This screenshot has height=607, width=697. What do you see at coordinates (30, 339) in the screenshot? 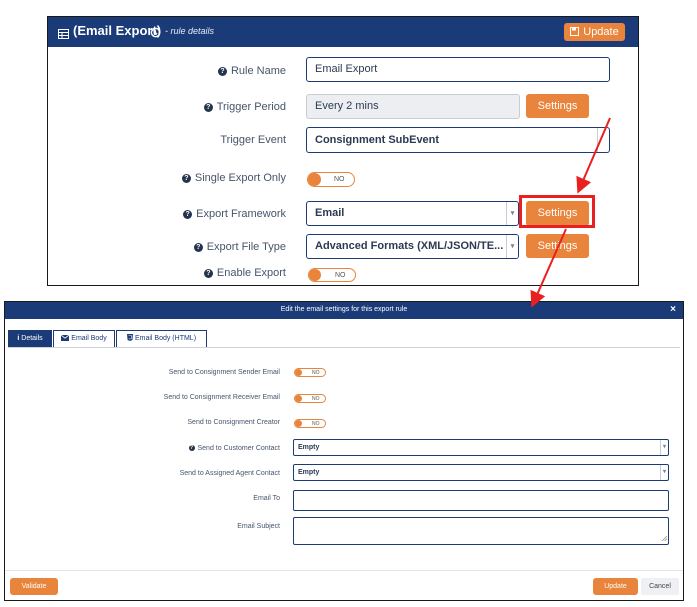
I see `tab-details: i Details` at bounding box center [30, 339].